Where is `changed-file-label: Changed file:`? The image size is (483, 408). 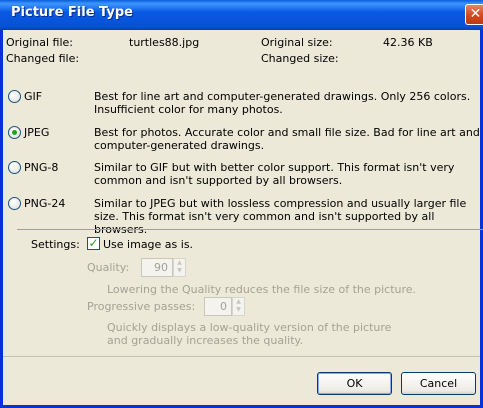
changed-file-label: Changed file: is located at coordinates (43, 58).